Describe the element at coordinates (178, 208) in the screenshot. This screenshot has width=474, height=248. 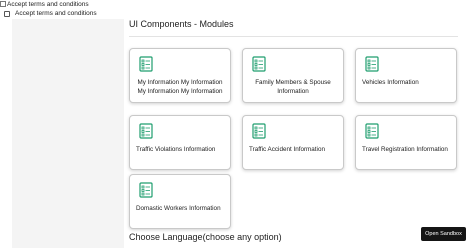
I see `module-card-label: Domastic Workers Information` at that location.